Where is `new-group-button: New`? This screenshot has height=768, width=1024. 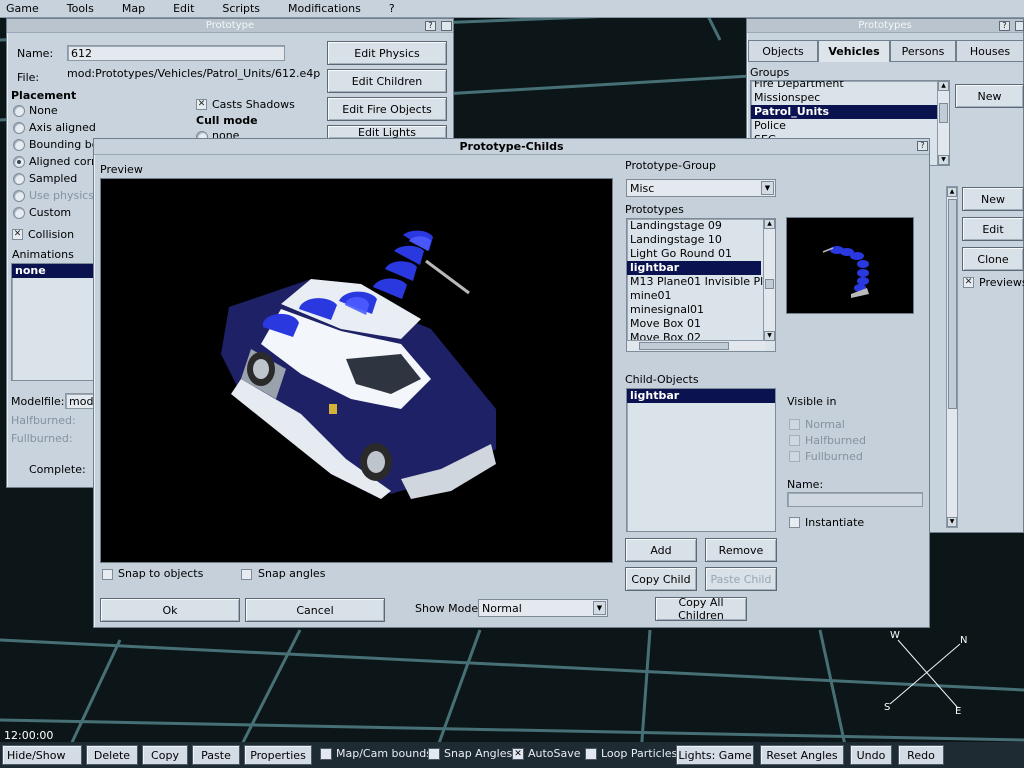
new-group-button: New is located at coordinates (989, 96).